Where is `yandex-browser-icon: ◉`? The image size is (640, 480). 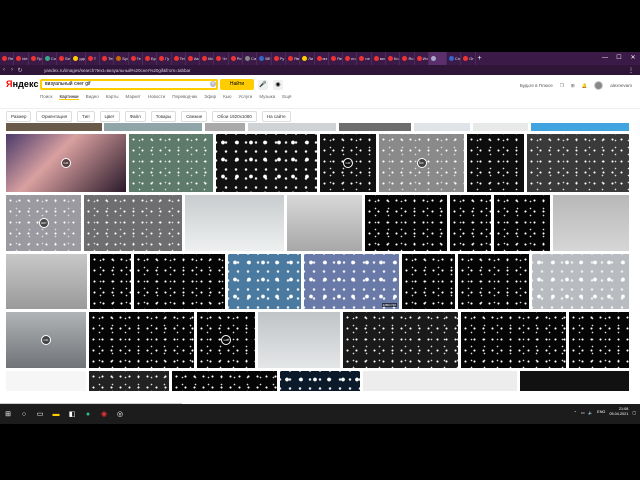 yandex-browser-icon: ◉ is located at coordinates (104, 414).